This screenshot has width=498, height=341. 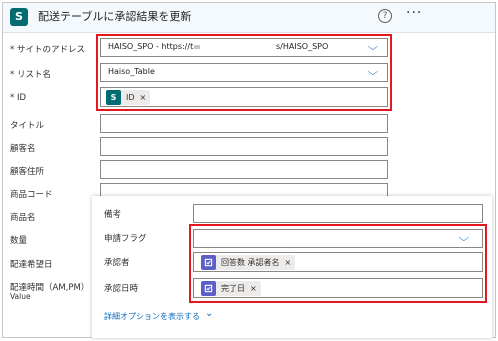 I want to click on title-input, so click(x=244, y=123).